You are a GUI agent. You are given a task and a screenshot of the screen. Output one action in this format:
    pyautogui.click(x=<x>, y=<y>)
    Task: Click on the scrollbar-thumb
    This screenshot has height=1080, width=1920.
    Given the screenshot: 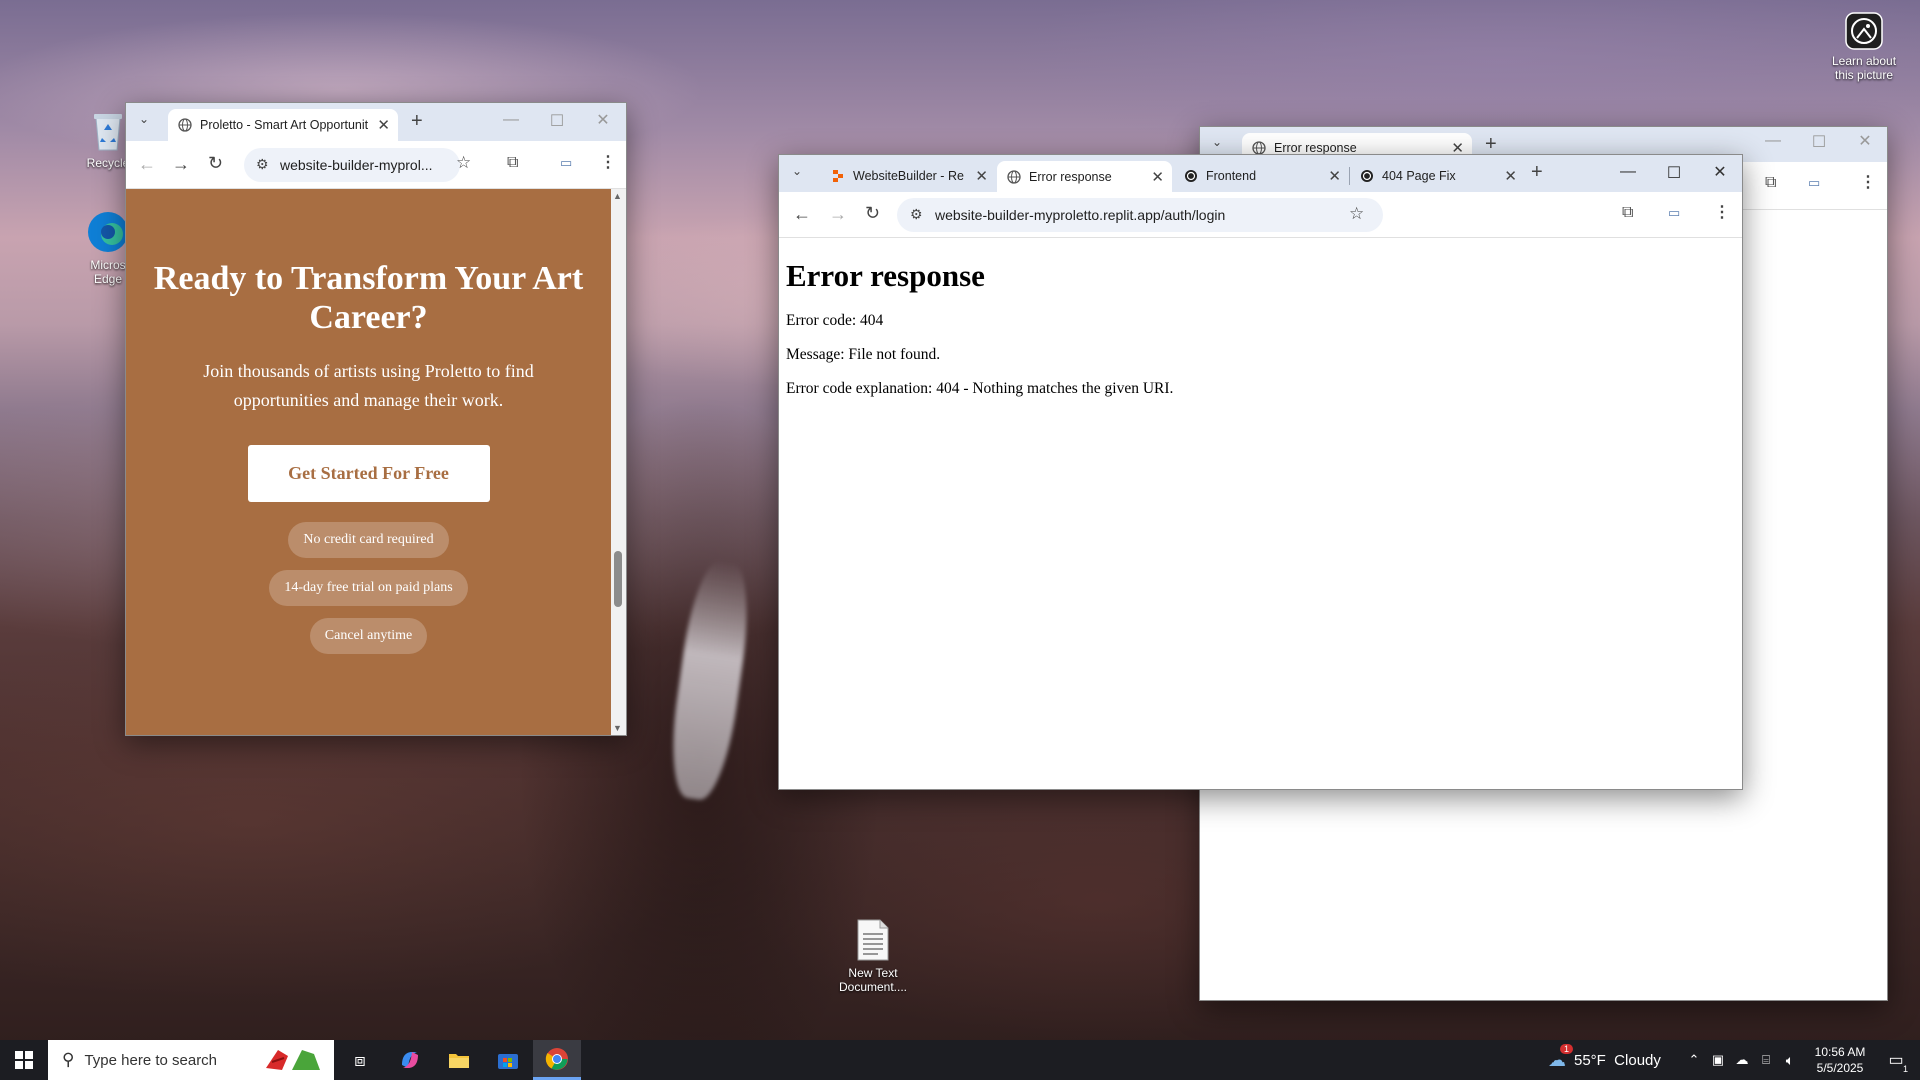 What is the action you would take?
    pyautogui.click(x=618, y=579)
    